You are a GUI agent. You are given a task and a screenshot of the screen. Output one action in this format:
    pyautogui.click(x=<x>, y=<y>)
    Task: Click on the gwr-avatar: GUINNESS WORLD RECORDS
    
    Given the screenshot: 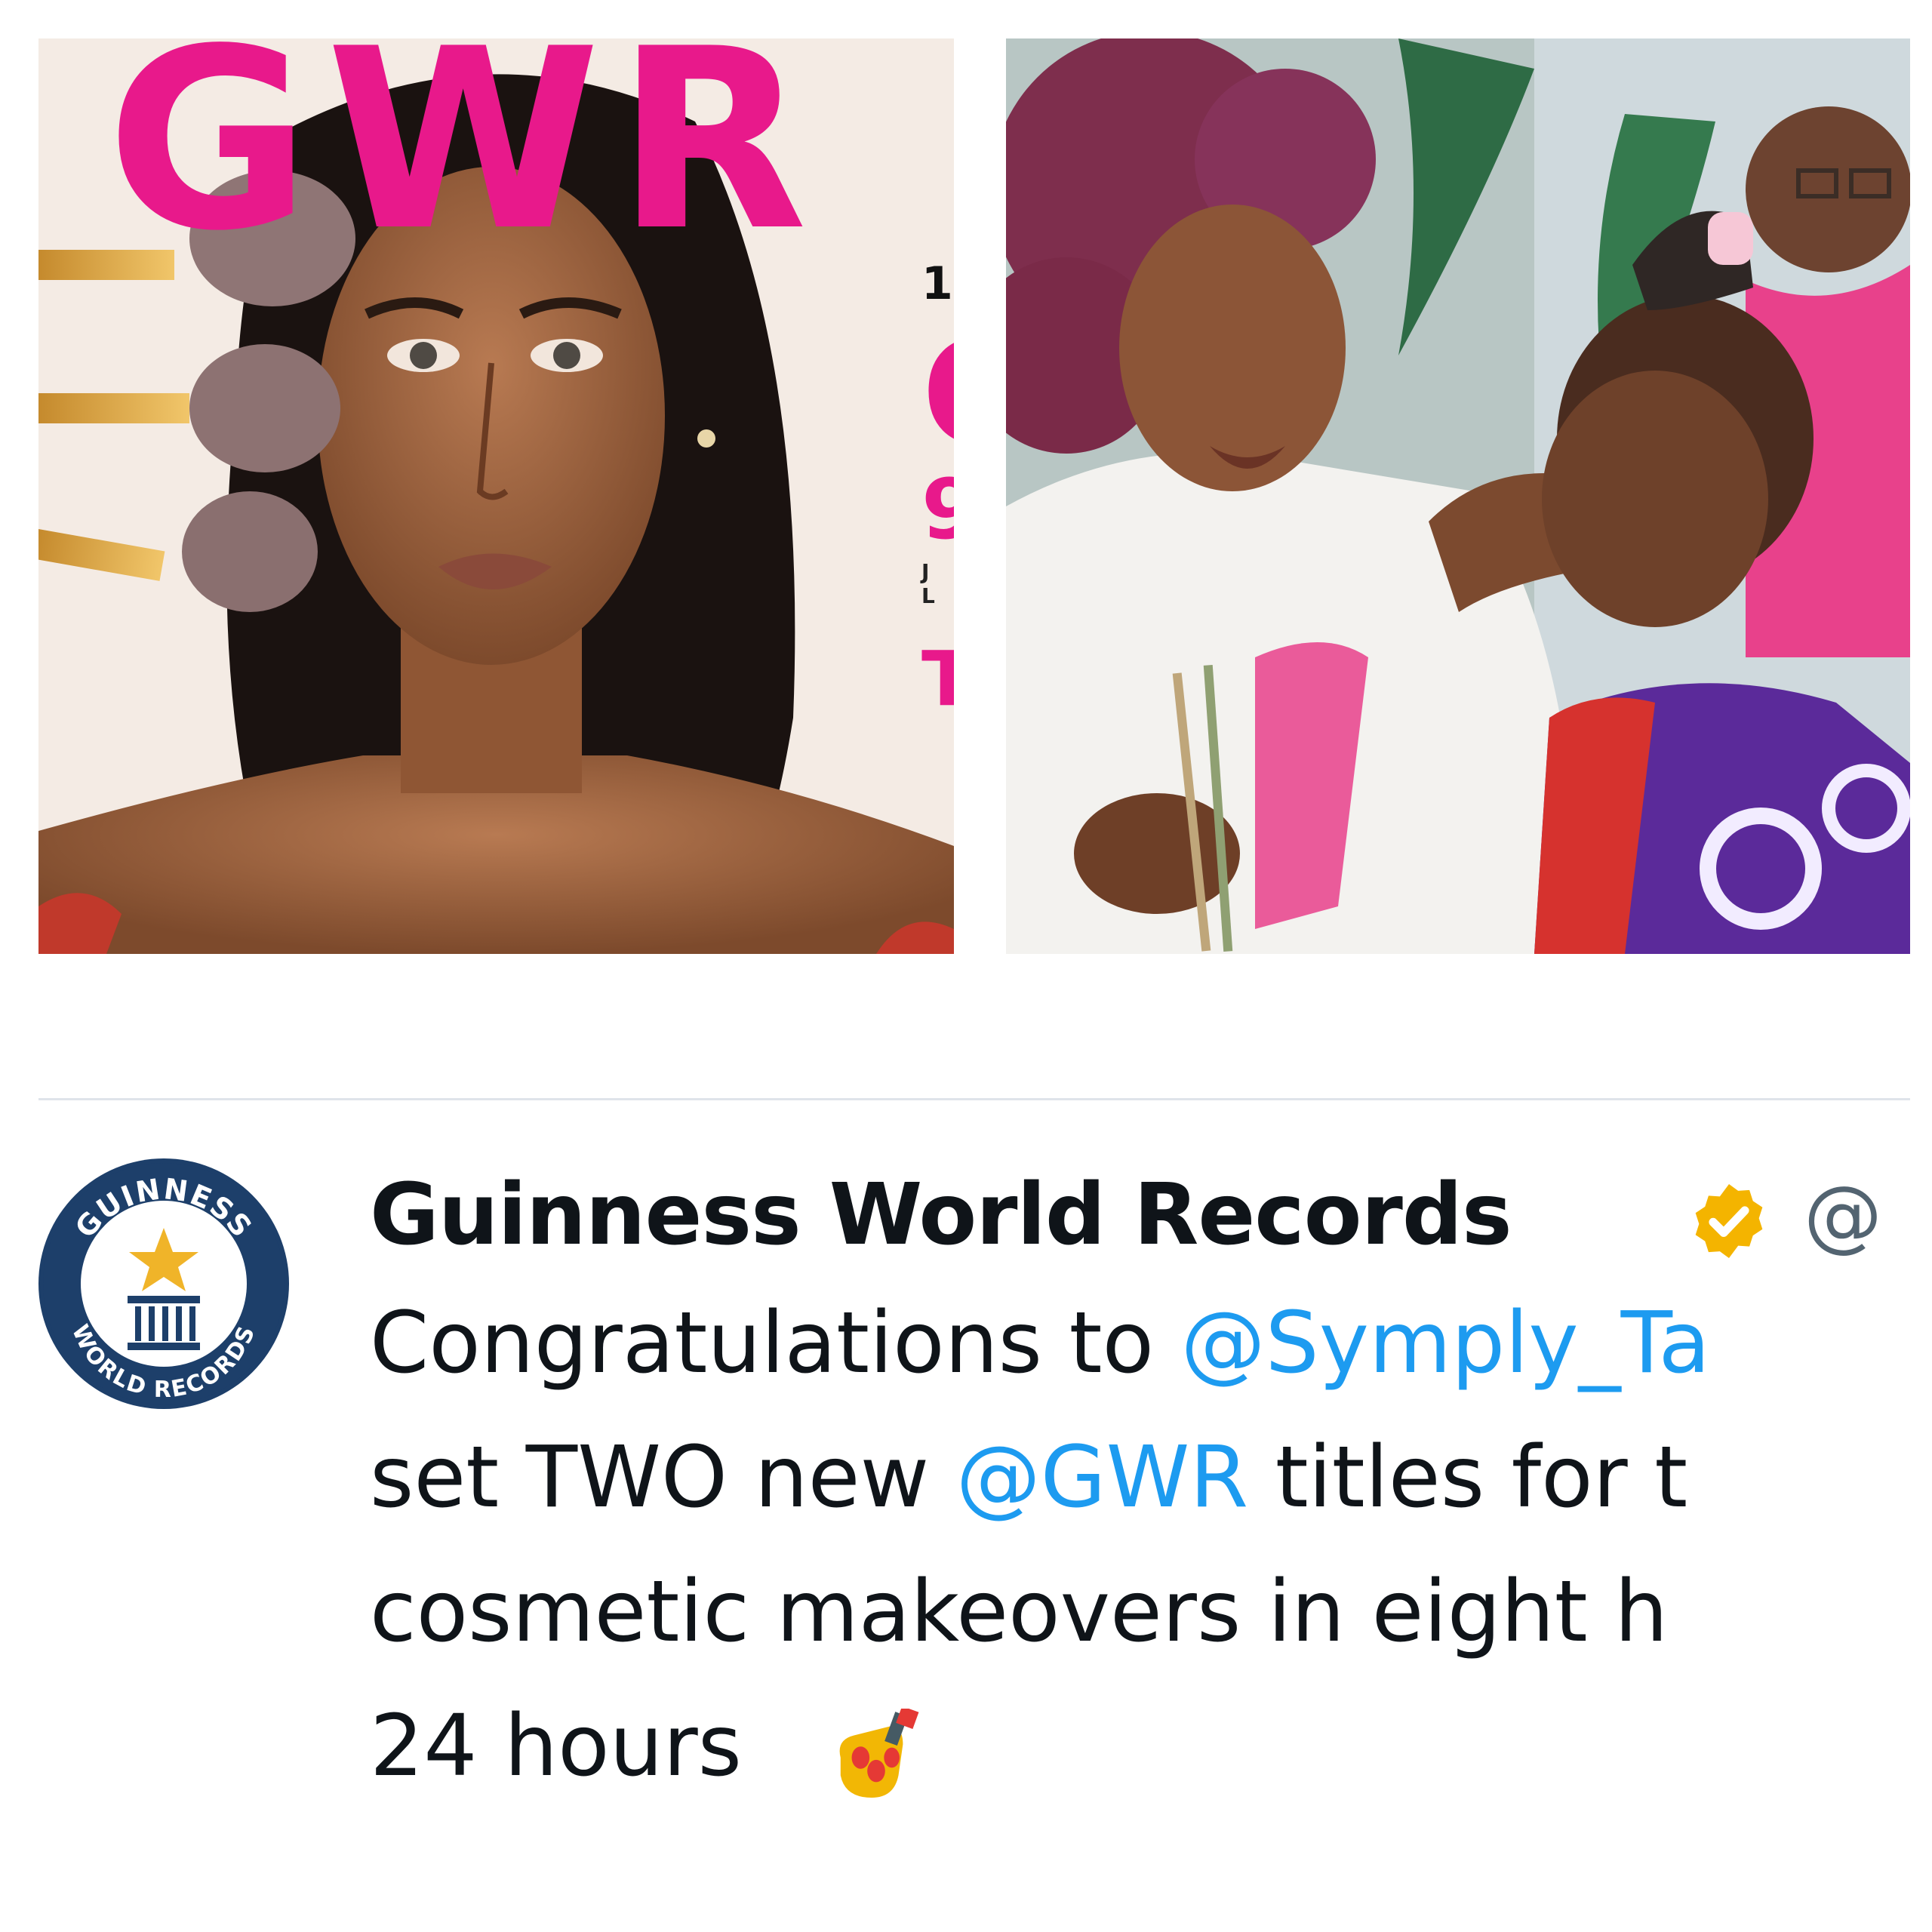 What is the action you would take?
    pyautogui.click(x=163, y=1283)
    